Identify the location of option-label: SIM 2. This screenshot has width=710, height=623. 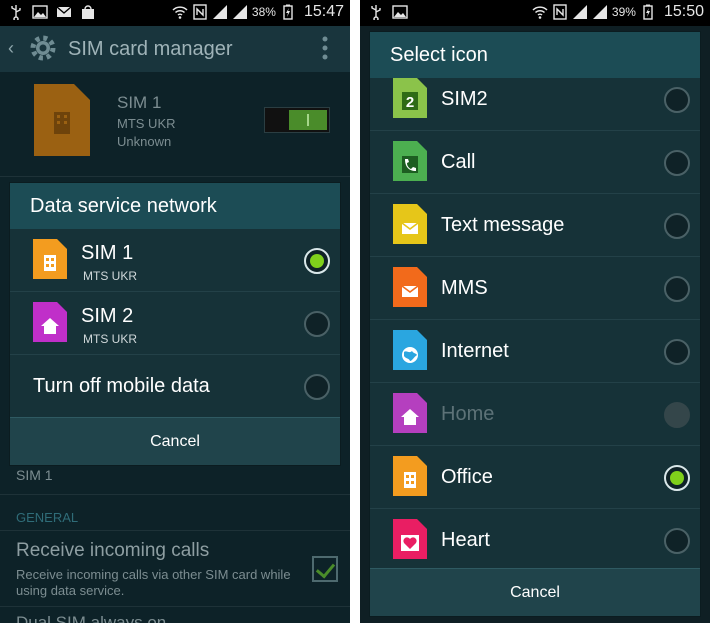
(107, 316).